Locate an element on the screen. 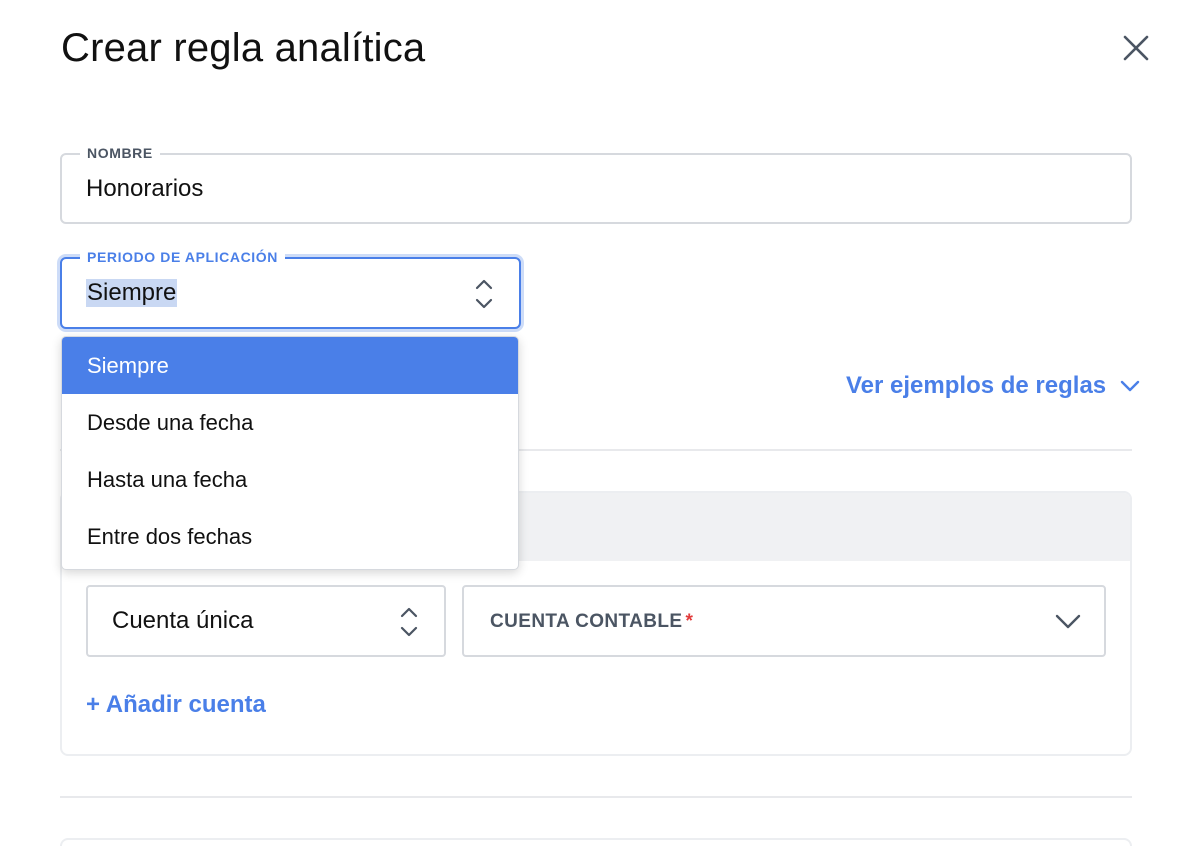  dialog-title: Crear regla analítica is located at coordinates (243, 48).